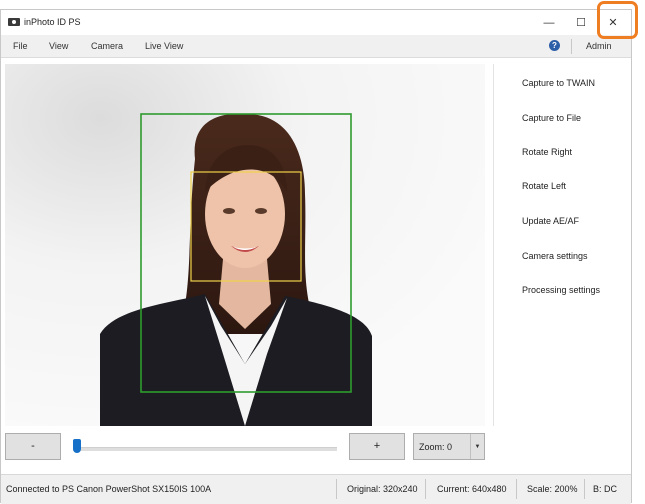 This screenshot has width=645, height=504. I want to click on current-size: Current: 640x480, so click(472, 489).